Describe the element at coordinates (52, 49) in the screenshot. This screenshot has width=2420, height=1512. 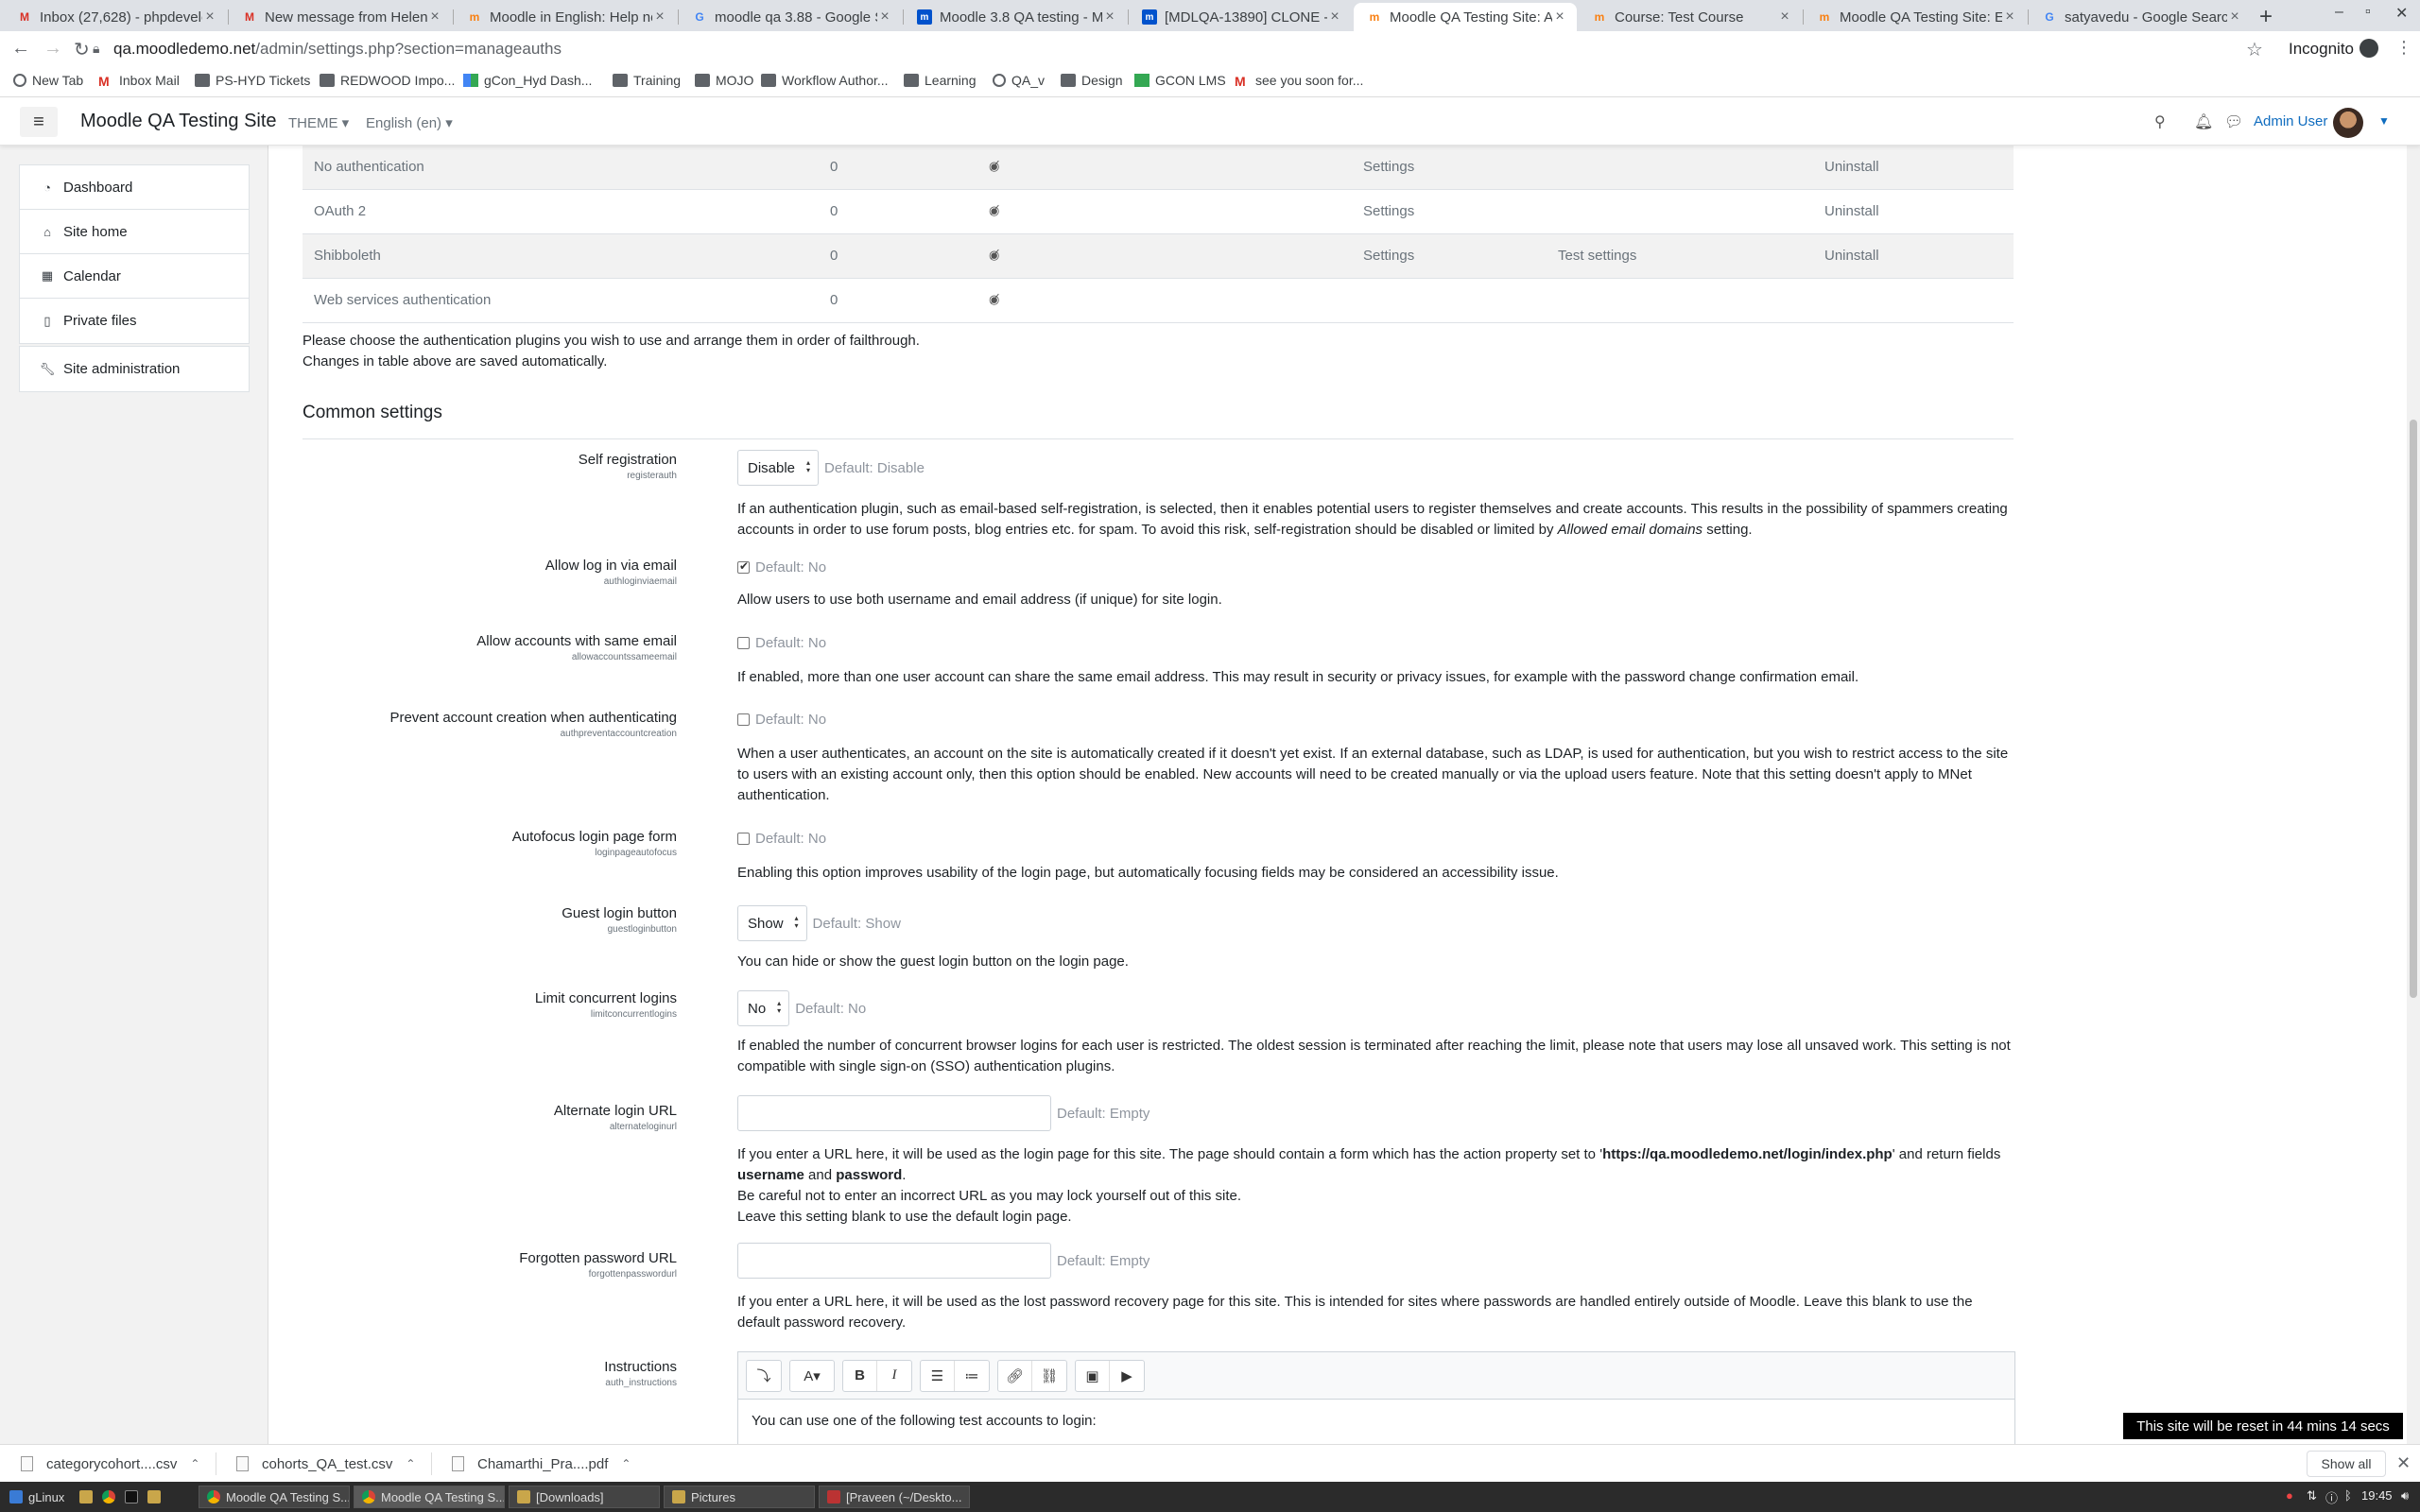
I see `forward-icon: →` at that location.